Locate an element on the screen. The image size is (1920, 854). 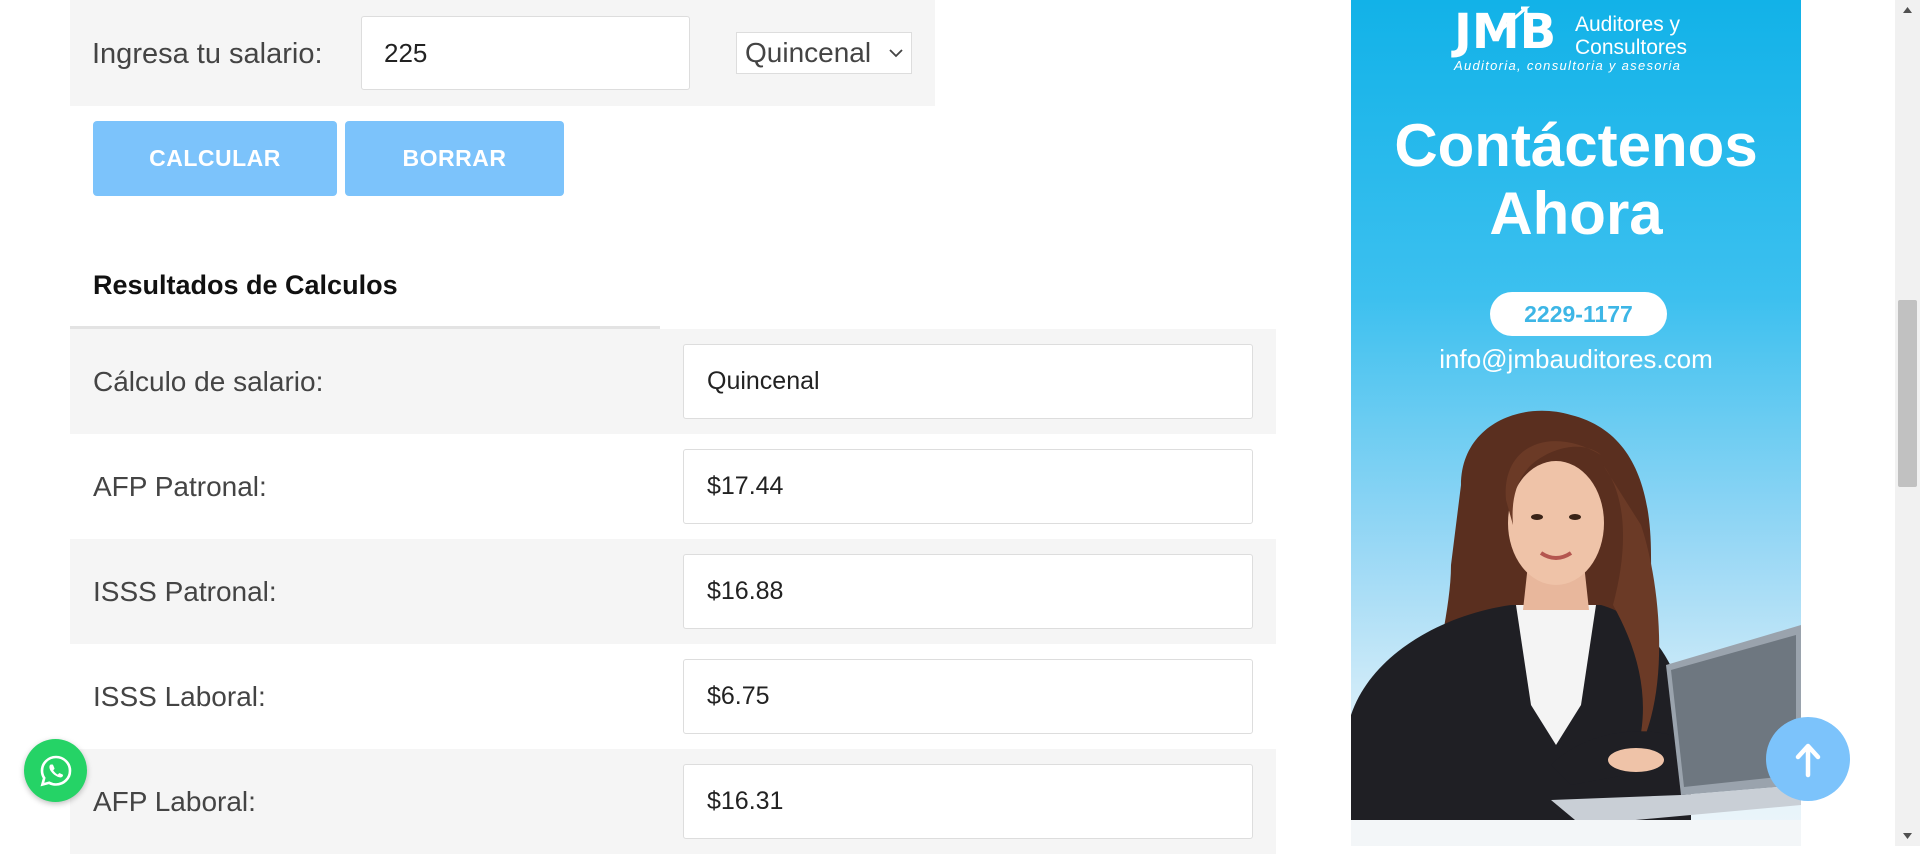
ad-headline-line2: Ahora is located at coordinates (1576, 213).